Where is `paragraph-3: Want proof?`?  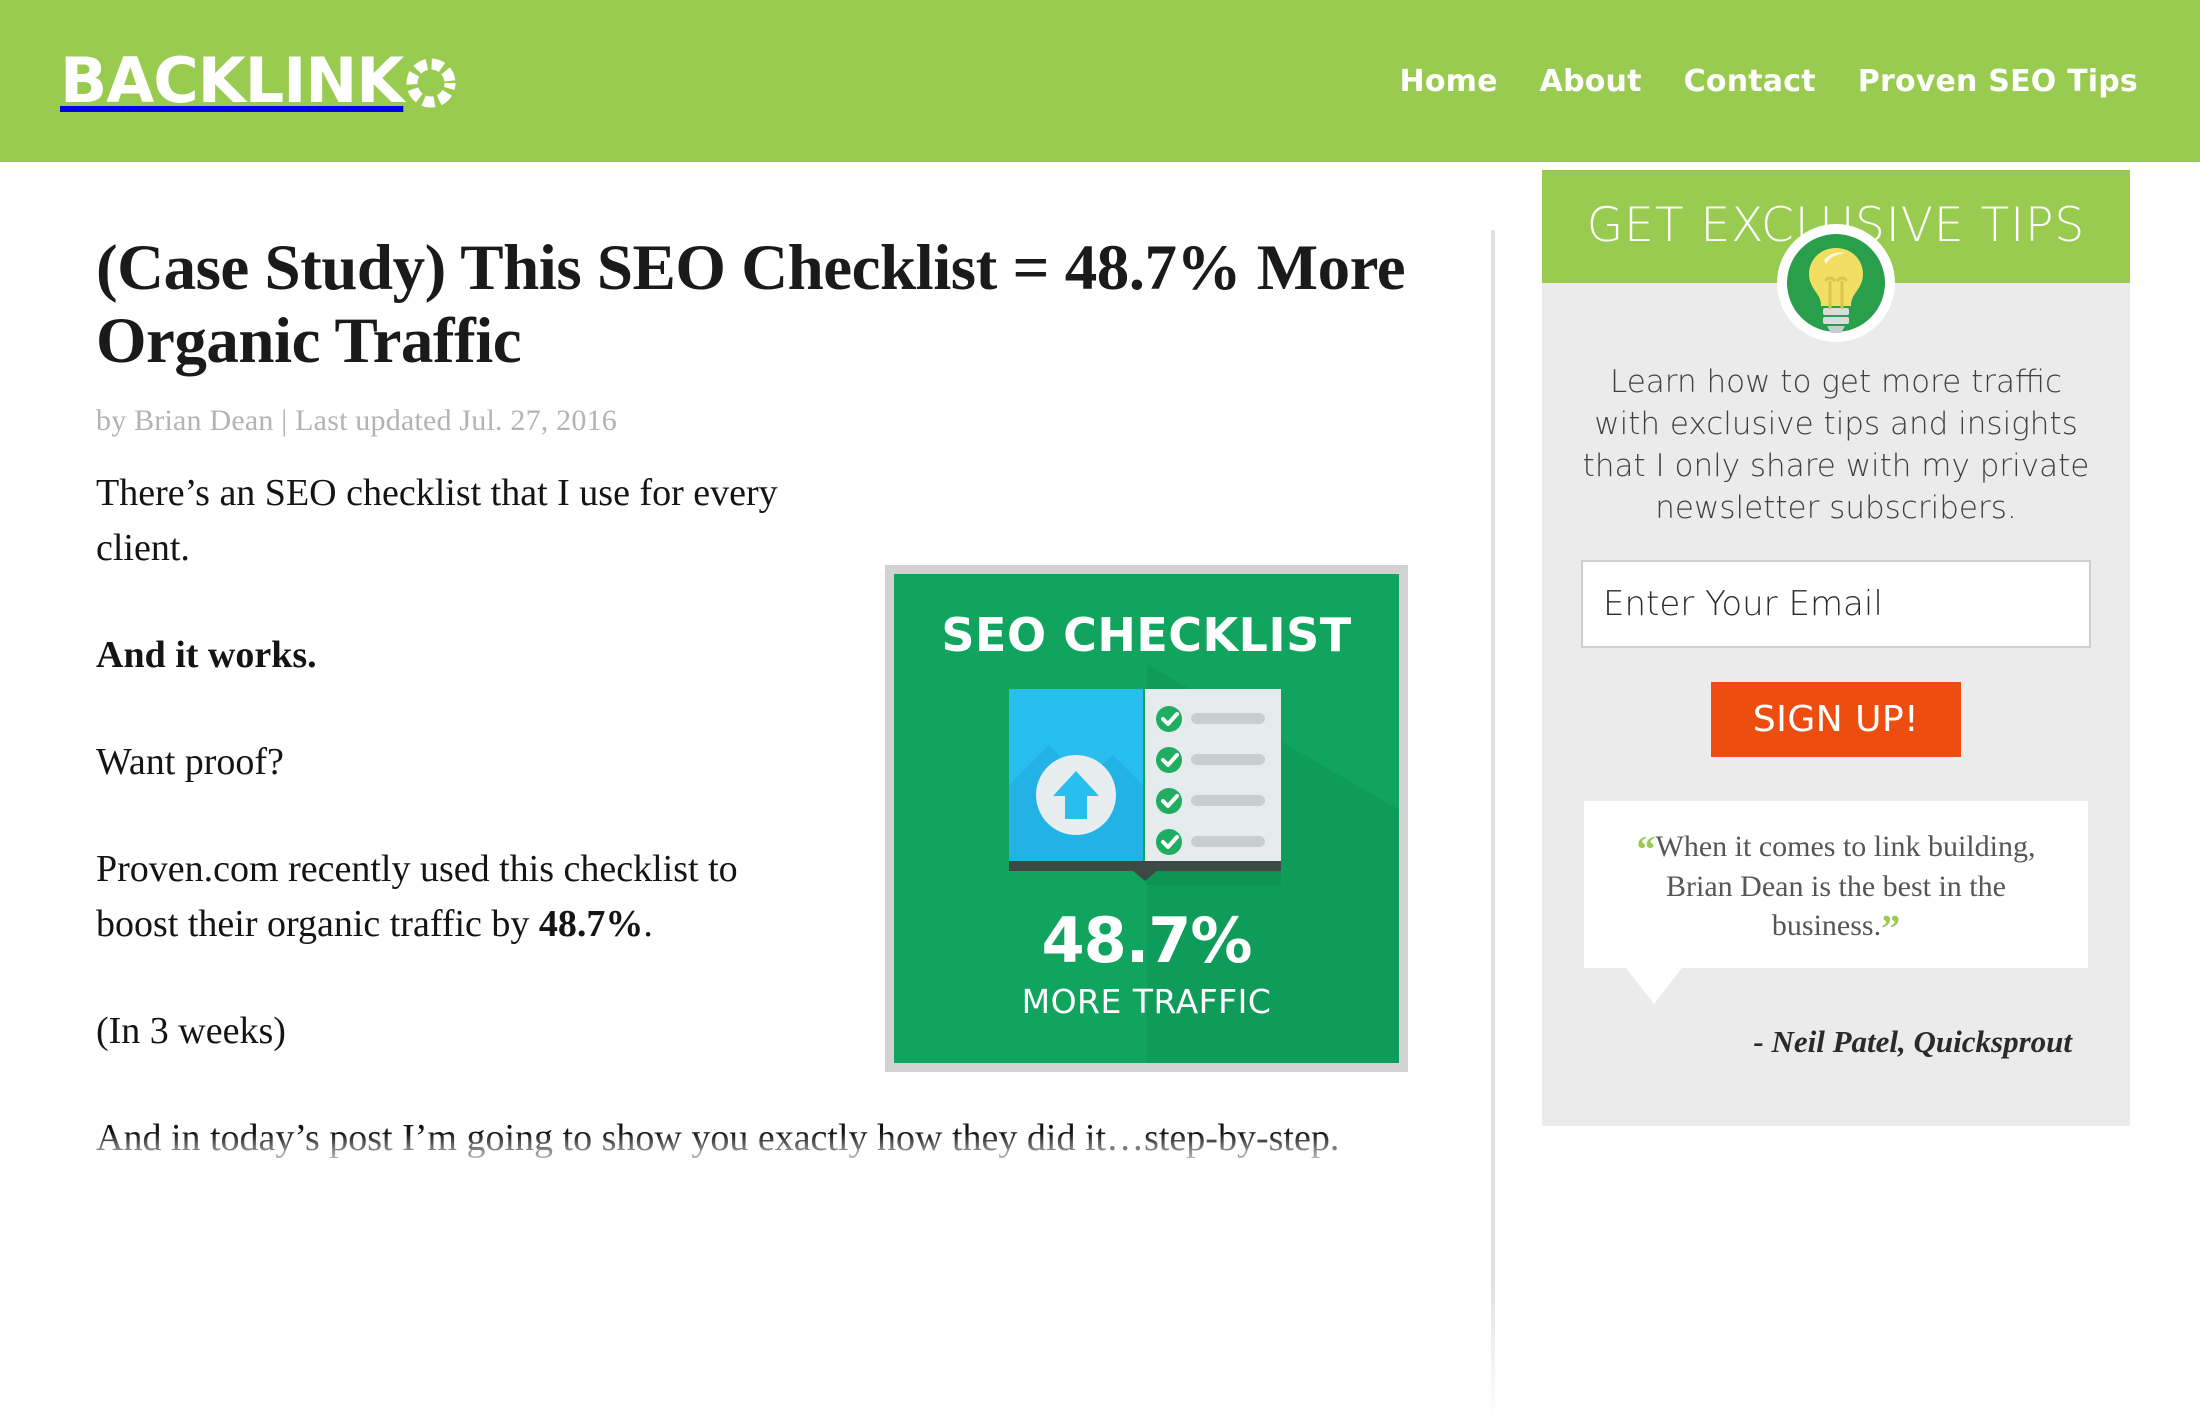
paragraph-3: Want proof? is located at coordinates (190, 761).